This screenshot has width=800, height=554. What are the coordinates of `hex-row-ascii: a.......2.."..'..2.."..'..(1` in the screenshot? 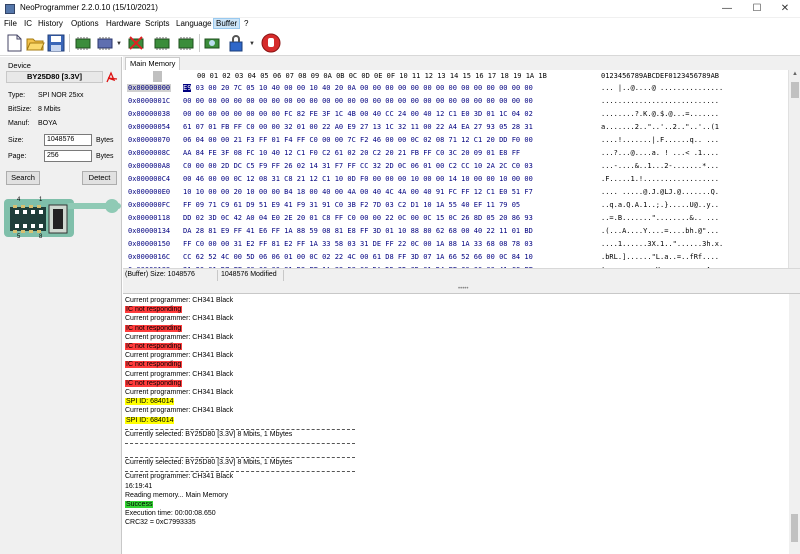 It's located at (660, 127).